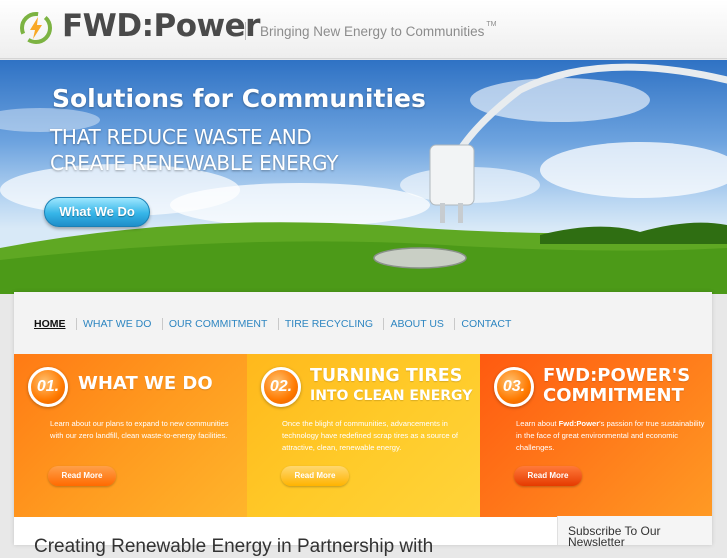 The height and width of the screenshot is (558, 727). I want to click on feature-title: FWD:POWER'S COMMITMENT, so click(616, 386).